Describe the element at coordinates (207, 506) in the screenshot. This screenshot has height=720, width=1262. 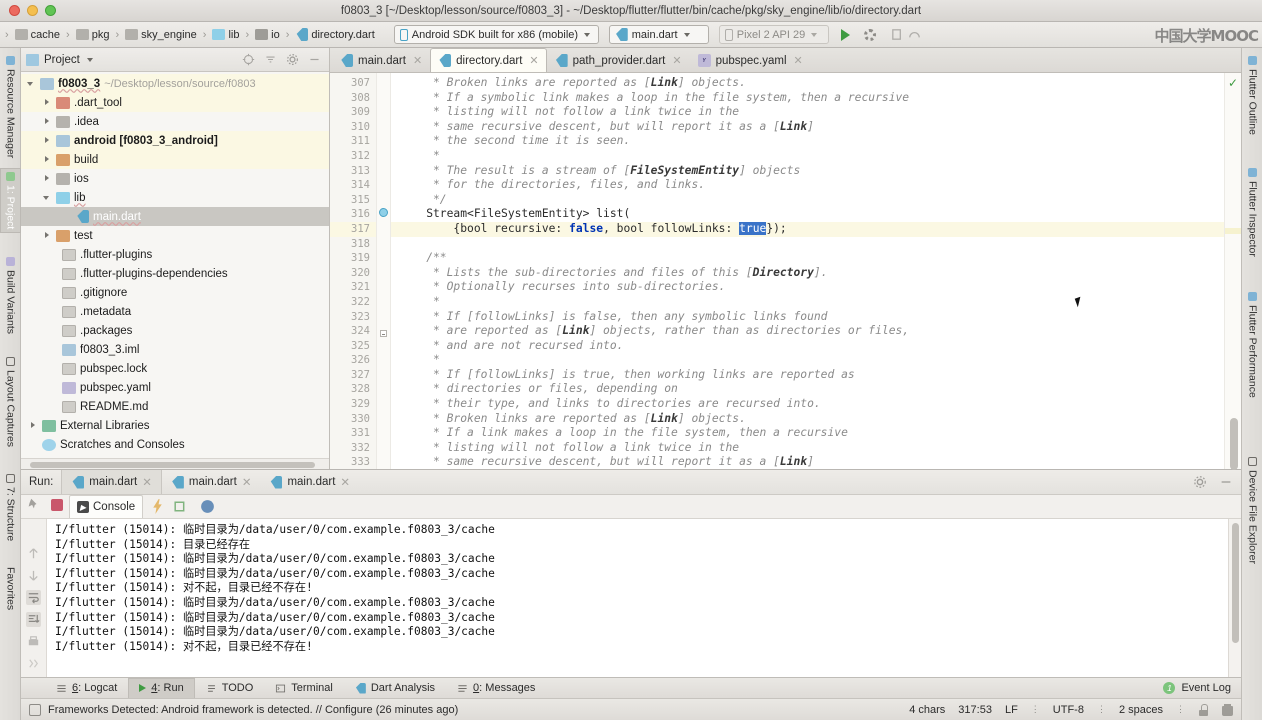
I see `flutter-icon` at that location.